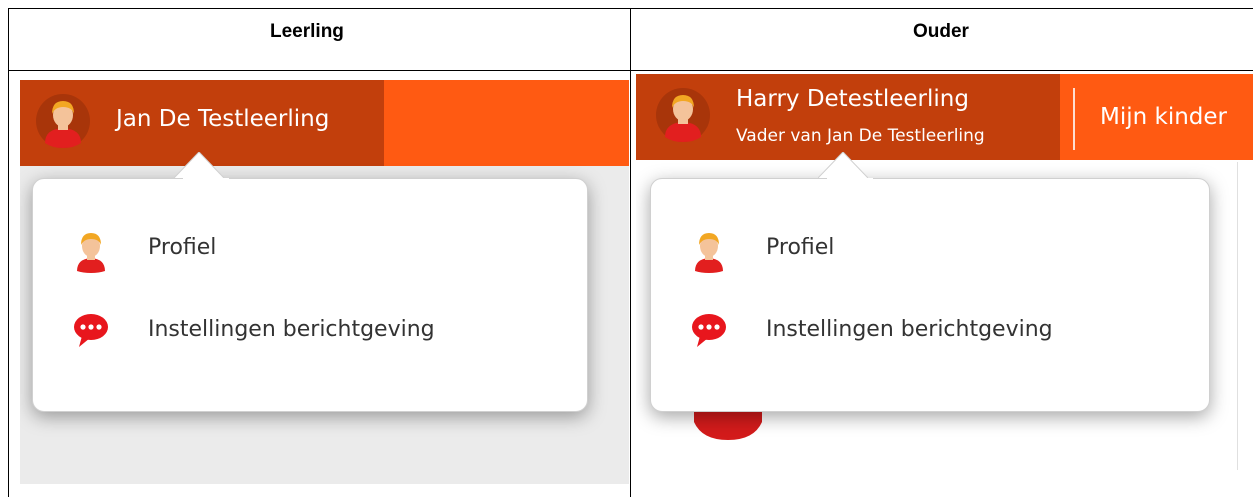 The width and height of the screenshot is (1253, 497). Describe the element at coordinates (307, 31) in the screenshot. I see `header-leerling: Leerling` at that location.